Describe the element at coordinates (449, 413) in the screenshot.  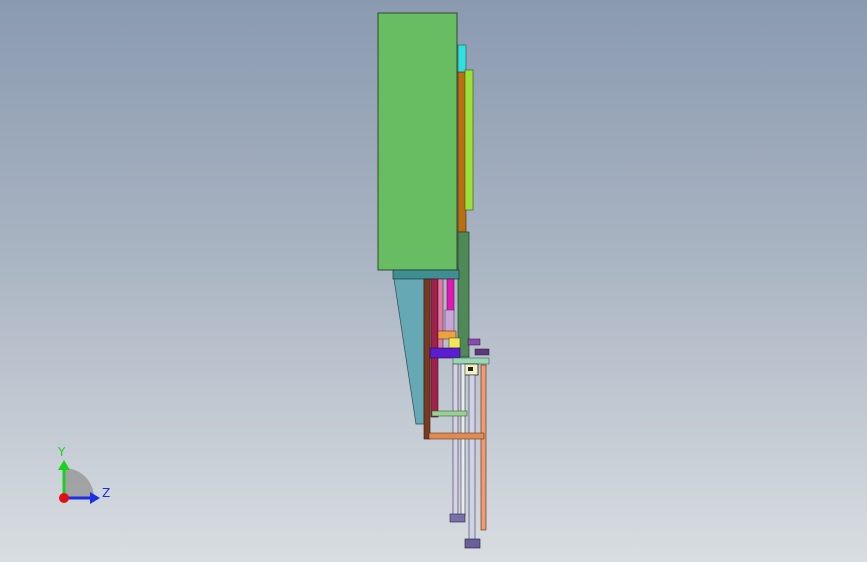
I see `green-crossbar` at that location.